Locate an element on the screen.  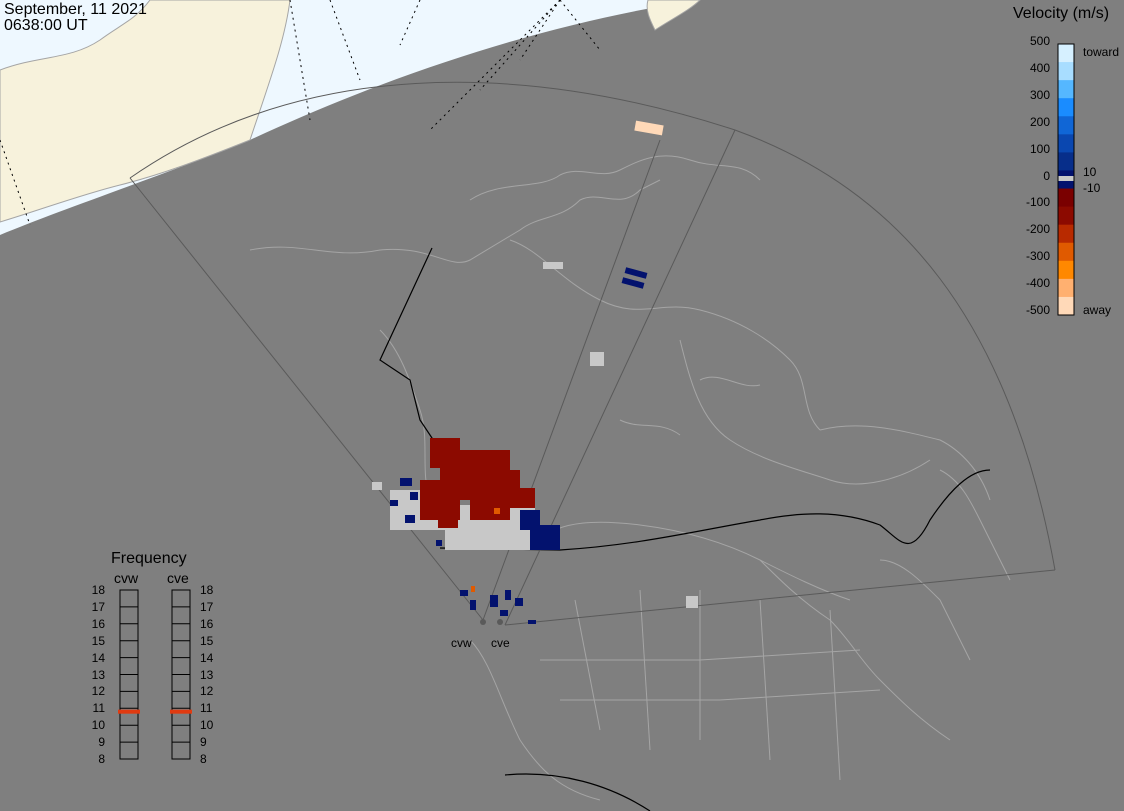
velocity-tick-label: 0 is located at coordinates (1046, 175).